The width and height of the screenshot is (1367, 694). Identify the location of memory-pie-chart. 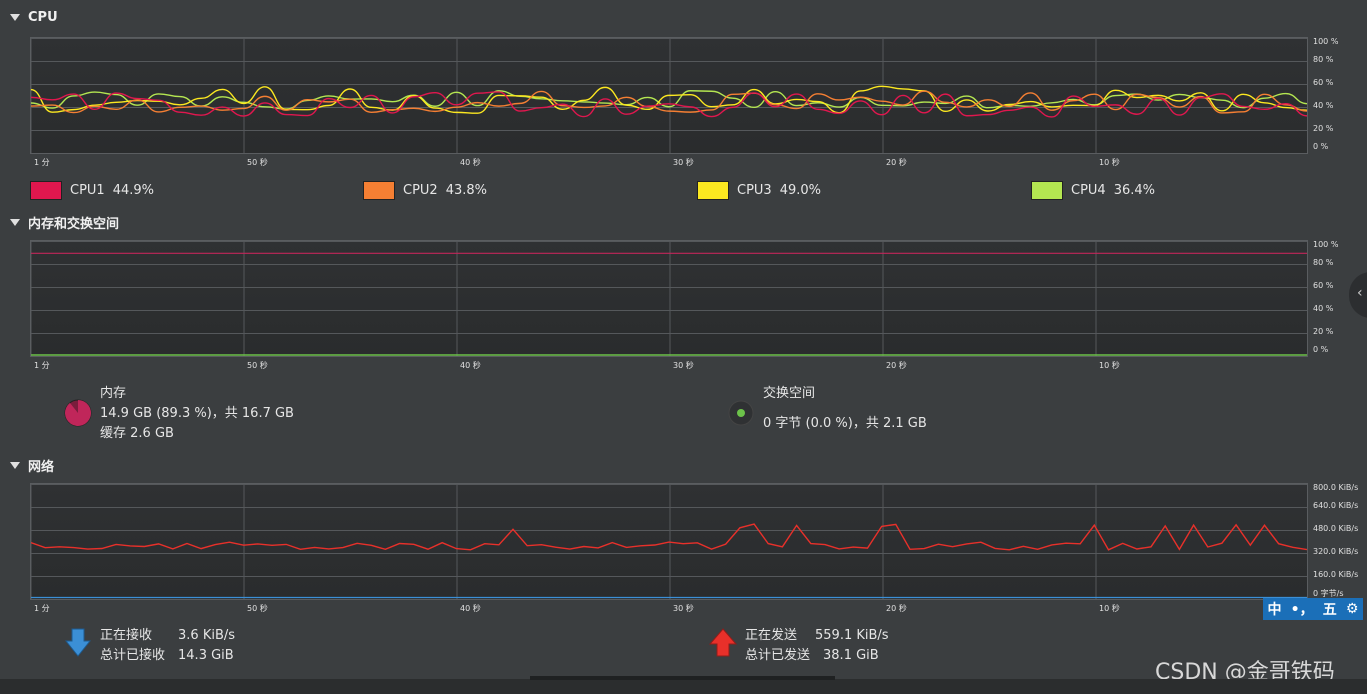
(78, 413).